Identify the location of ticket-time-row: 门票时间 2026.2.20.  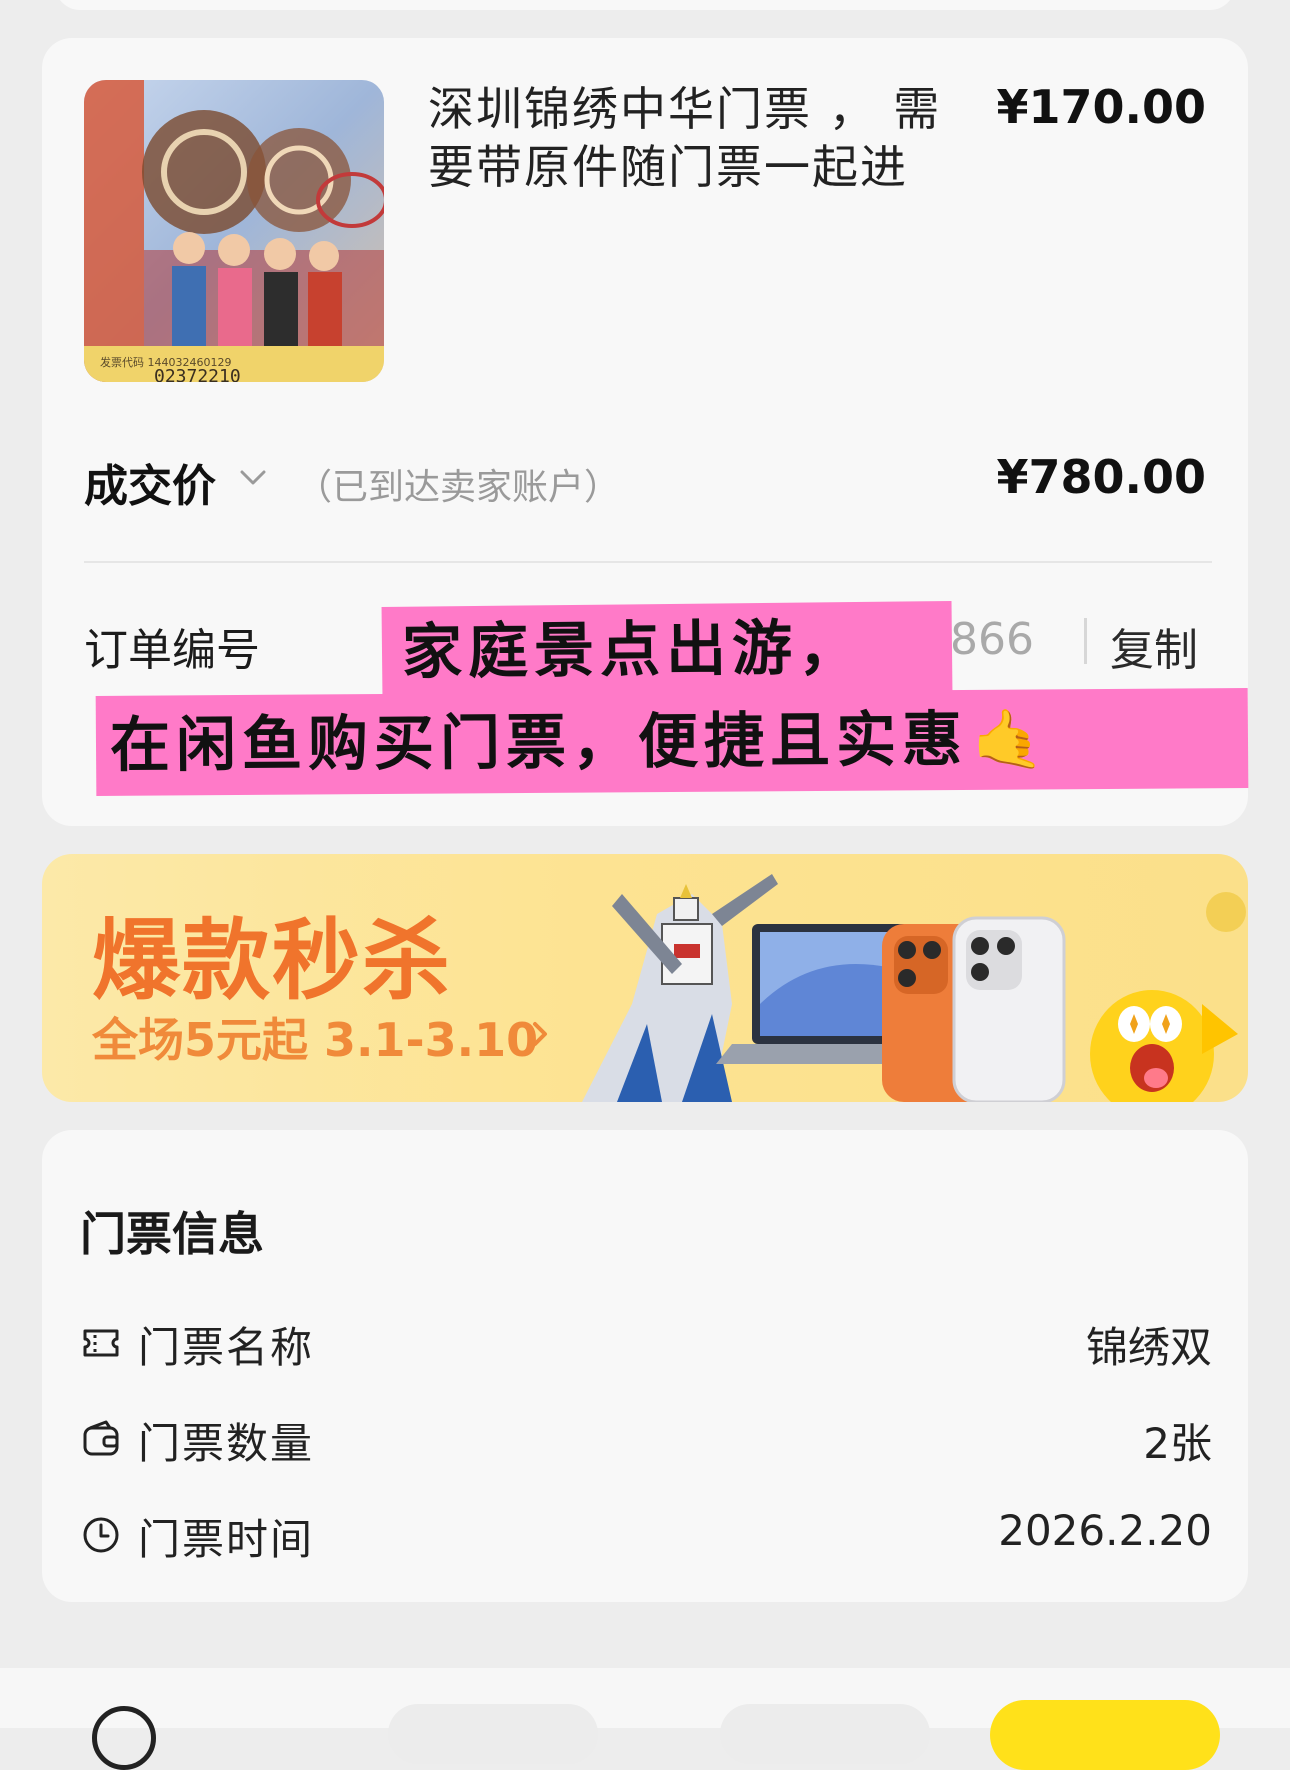
(646, 1535).